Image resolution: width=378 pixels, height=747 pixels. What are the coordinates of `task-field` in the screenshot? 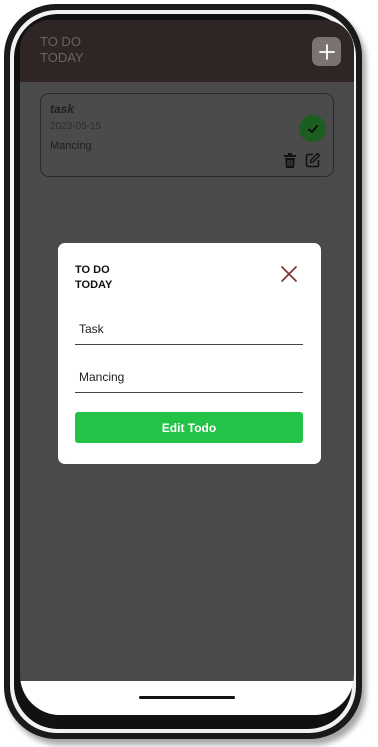 It's located at (191, 330).